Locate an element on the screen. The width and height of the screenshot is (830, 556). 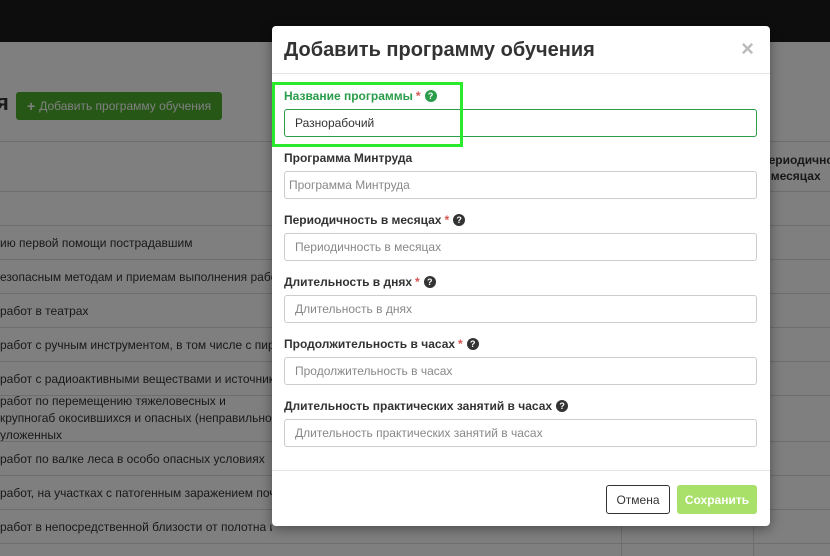
field-duration-days: Длительность в днях * ? is located at coordinates (520, 298).